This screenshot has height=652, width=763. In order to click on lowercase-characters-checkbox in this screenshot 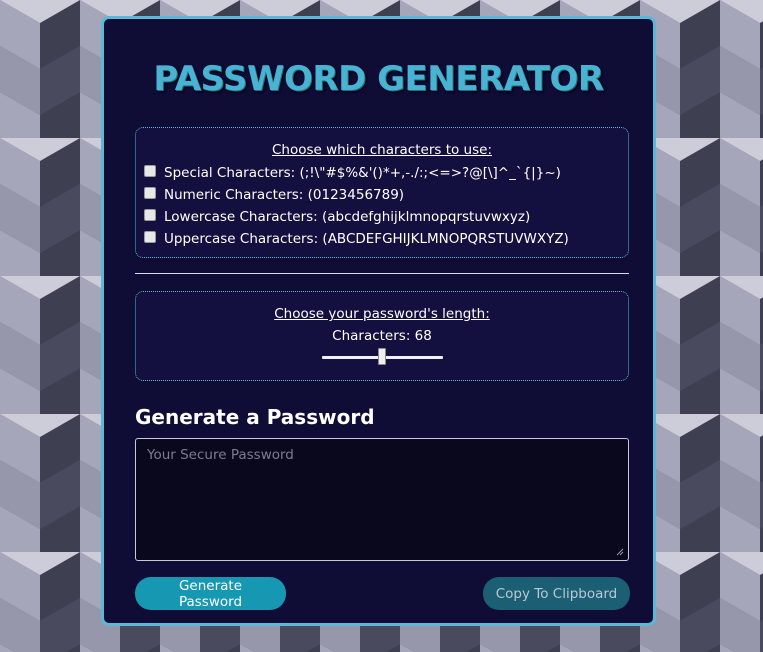, I will do `click(150, 215)`.